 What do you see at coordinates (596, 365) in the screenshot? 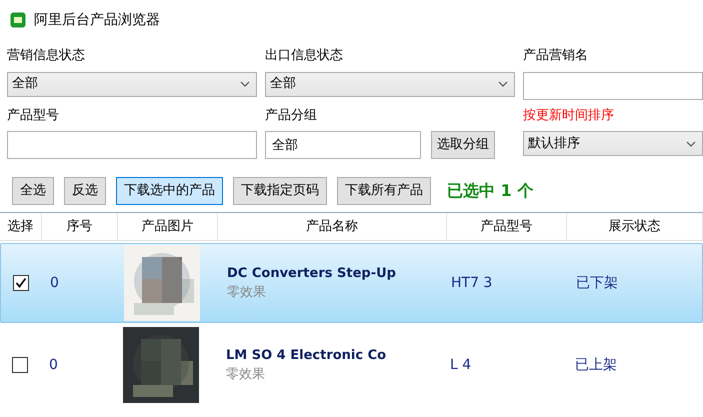
I see `table-cell-text: 已上架` at bounding box center [596, 365].